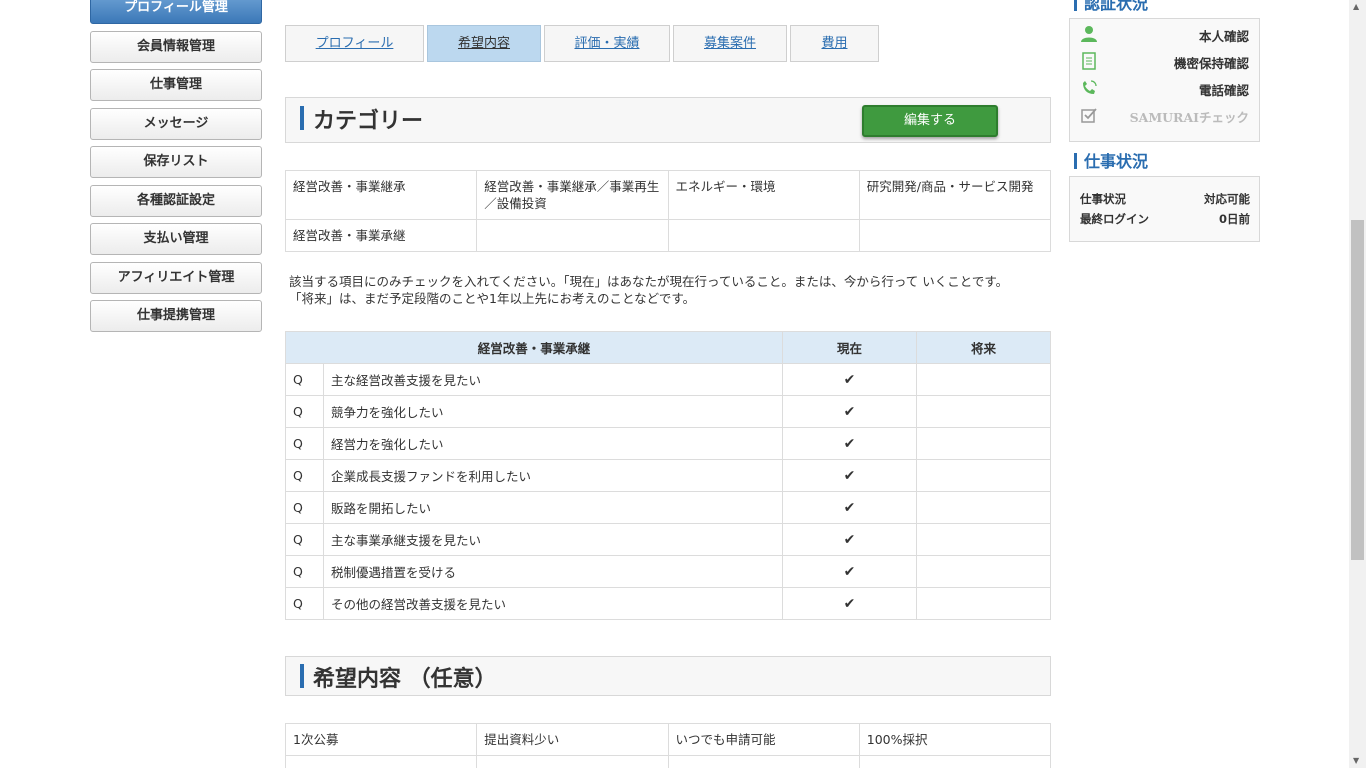 The image size is (1366, 768). I want to click on table-row: Q 企業成長支援ファンドを利用したい ✔, so click(668, 475).